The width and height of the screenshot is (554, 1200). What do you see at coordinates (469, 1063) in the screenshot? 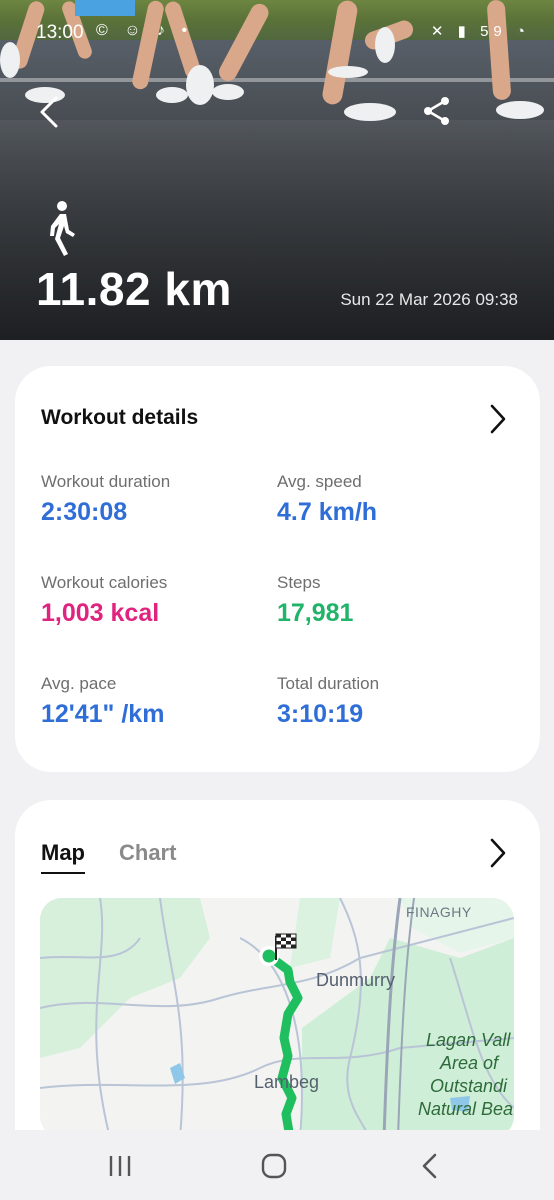
I see `map-place-label: Area of` at bounding box center [469, 1063].